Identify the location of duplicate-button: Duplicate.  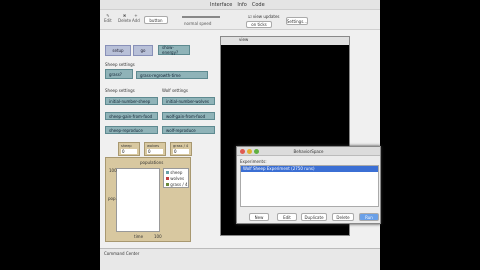
(314, 217).